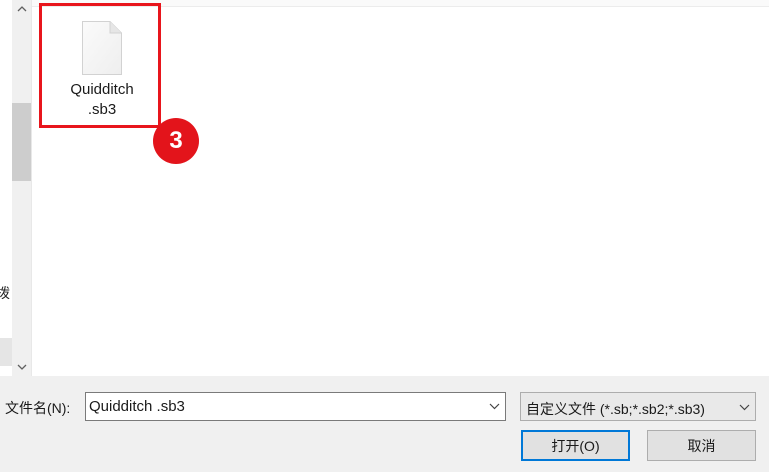 The image size is (769, 472). I want to click on chevron-down-icon, so click(744, 407).